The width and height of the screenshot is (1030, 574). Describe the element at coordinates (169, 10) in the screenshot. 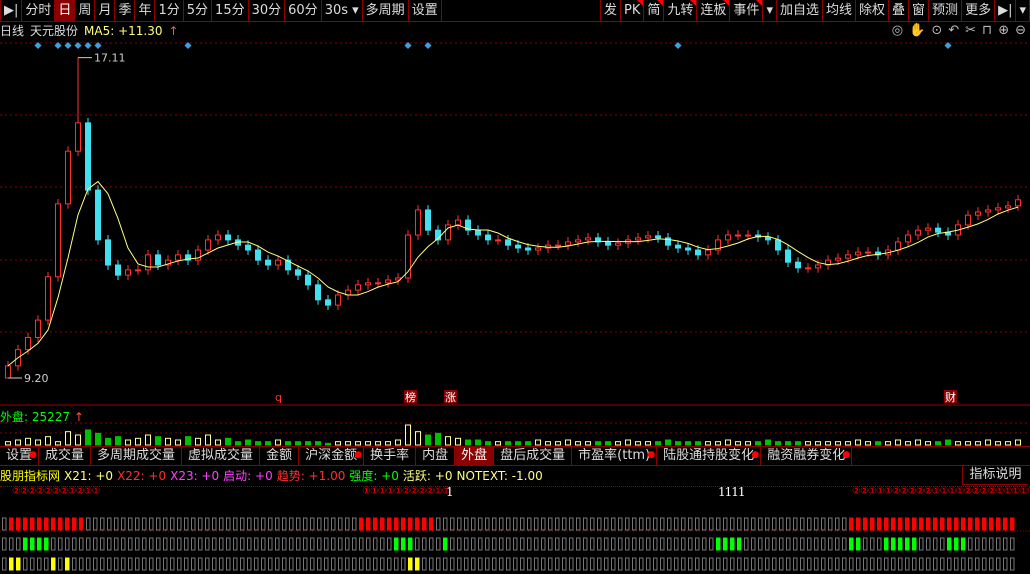

I see `period-button: 1分` at that location.